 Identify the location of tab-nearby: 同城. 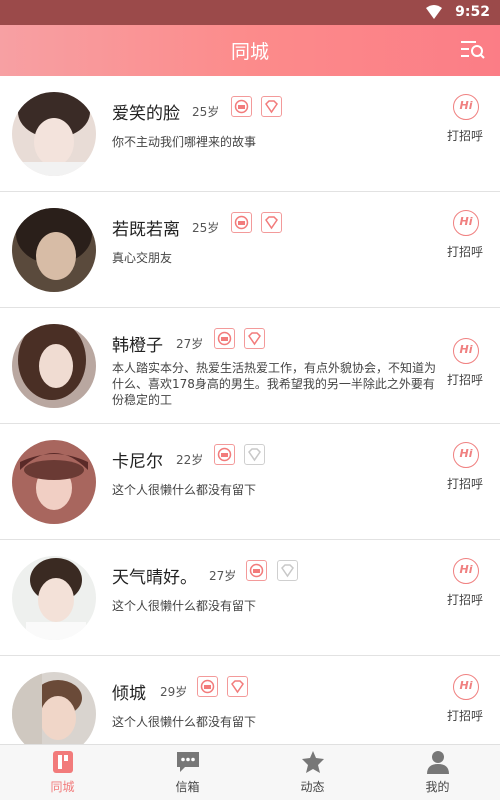
(62, 773).